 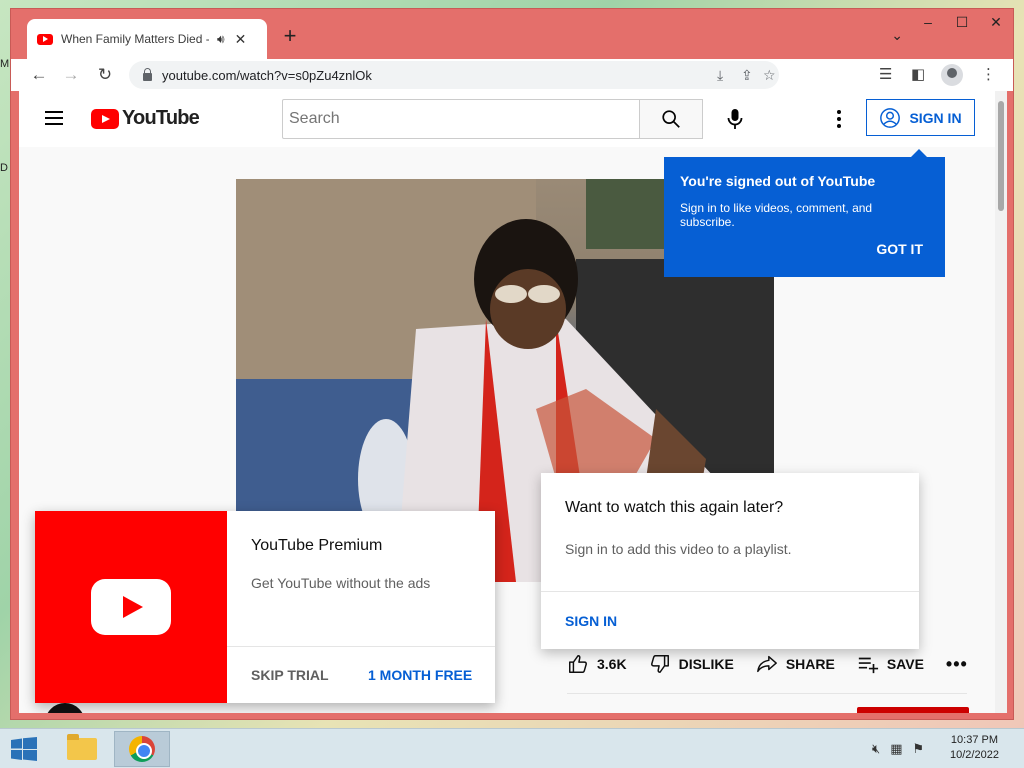 I want to click on file-explorer-button, so click(x=82, y=749).